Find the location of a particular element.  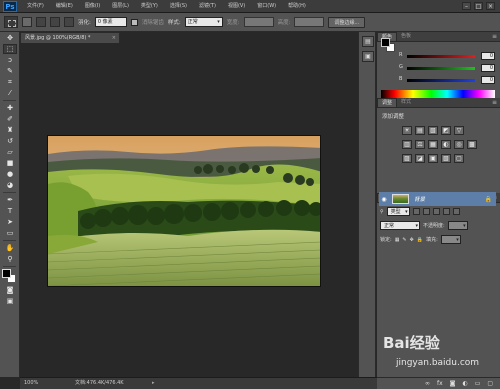

move-tool-icon: ✥ is located at coordinates (10, 38).